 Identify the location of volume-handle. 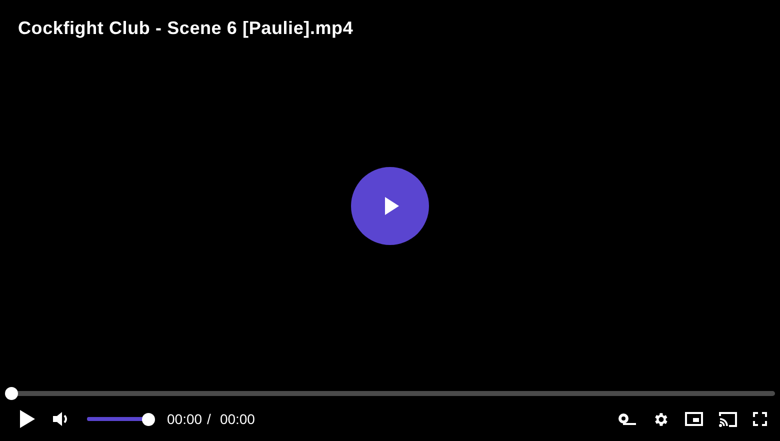
(148, 419).